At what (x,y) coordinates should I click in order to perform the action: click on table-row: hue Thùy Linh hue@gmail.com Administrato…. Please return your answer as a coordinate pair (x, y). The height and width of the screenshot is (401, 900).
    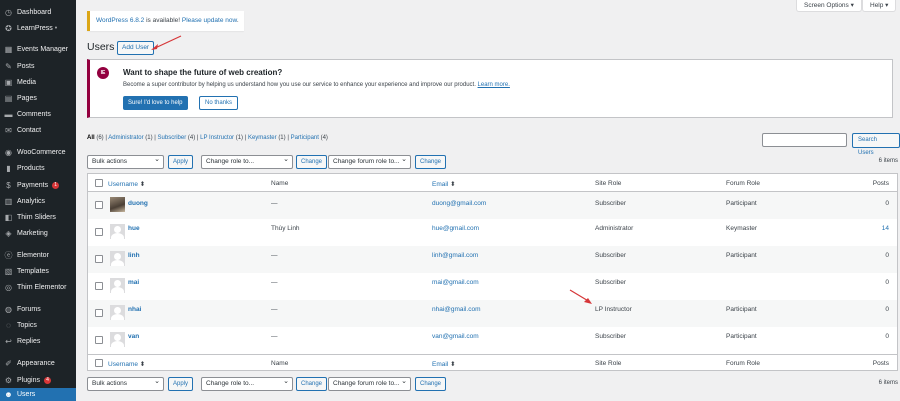
    Looking at the image, I should click on (492, 232).